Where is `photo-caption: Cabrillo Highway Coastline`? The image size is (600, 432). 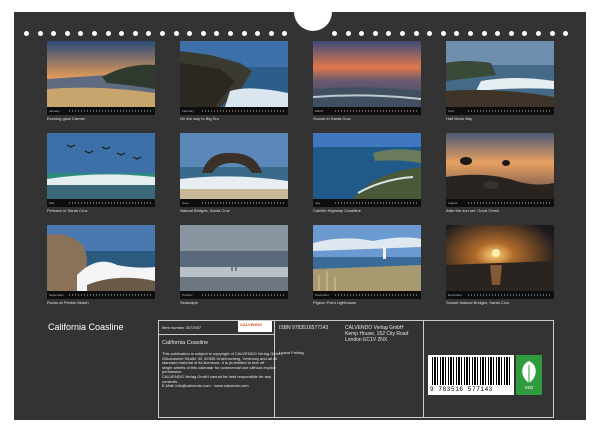 photo-caption: Cabrillo Highway Coastline is located at coordinates (337, 210).